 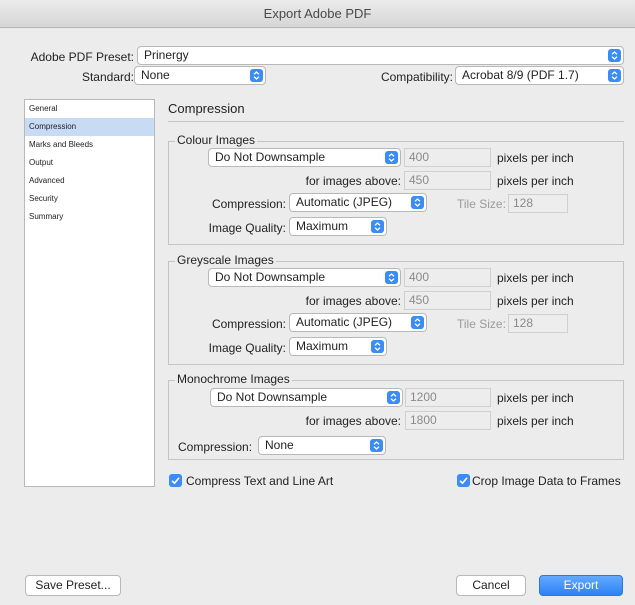 What do you see at coordinates (270, 277) in the screenshot?
I see `greyscale-downsample-value: Do Not Downsample` at bounding box center [270, 277].